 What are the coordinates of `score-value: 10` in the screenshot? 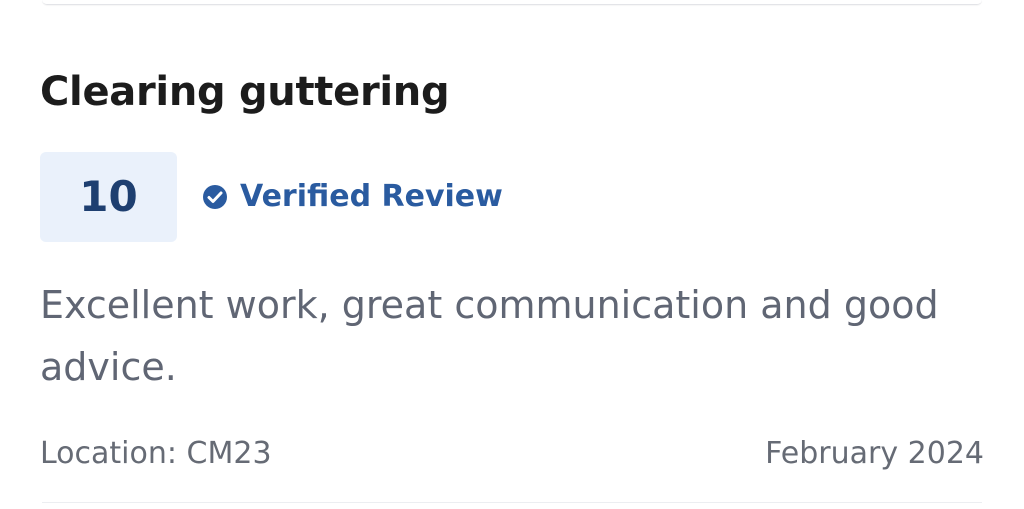 It's located at (108, 196).